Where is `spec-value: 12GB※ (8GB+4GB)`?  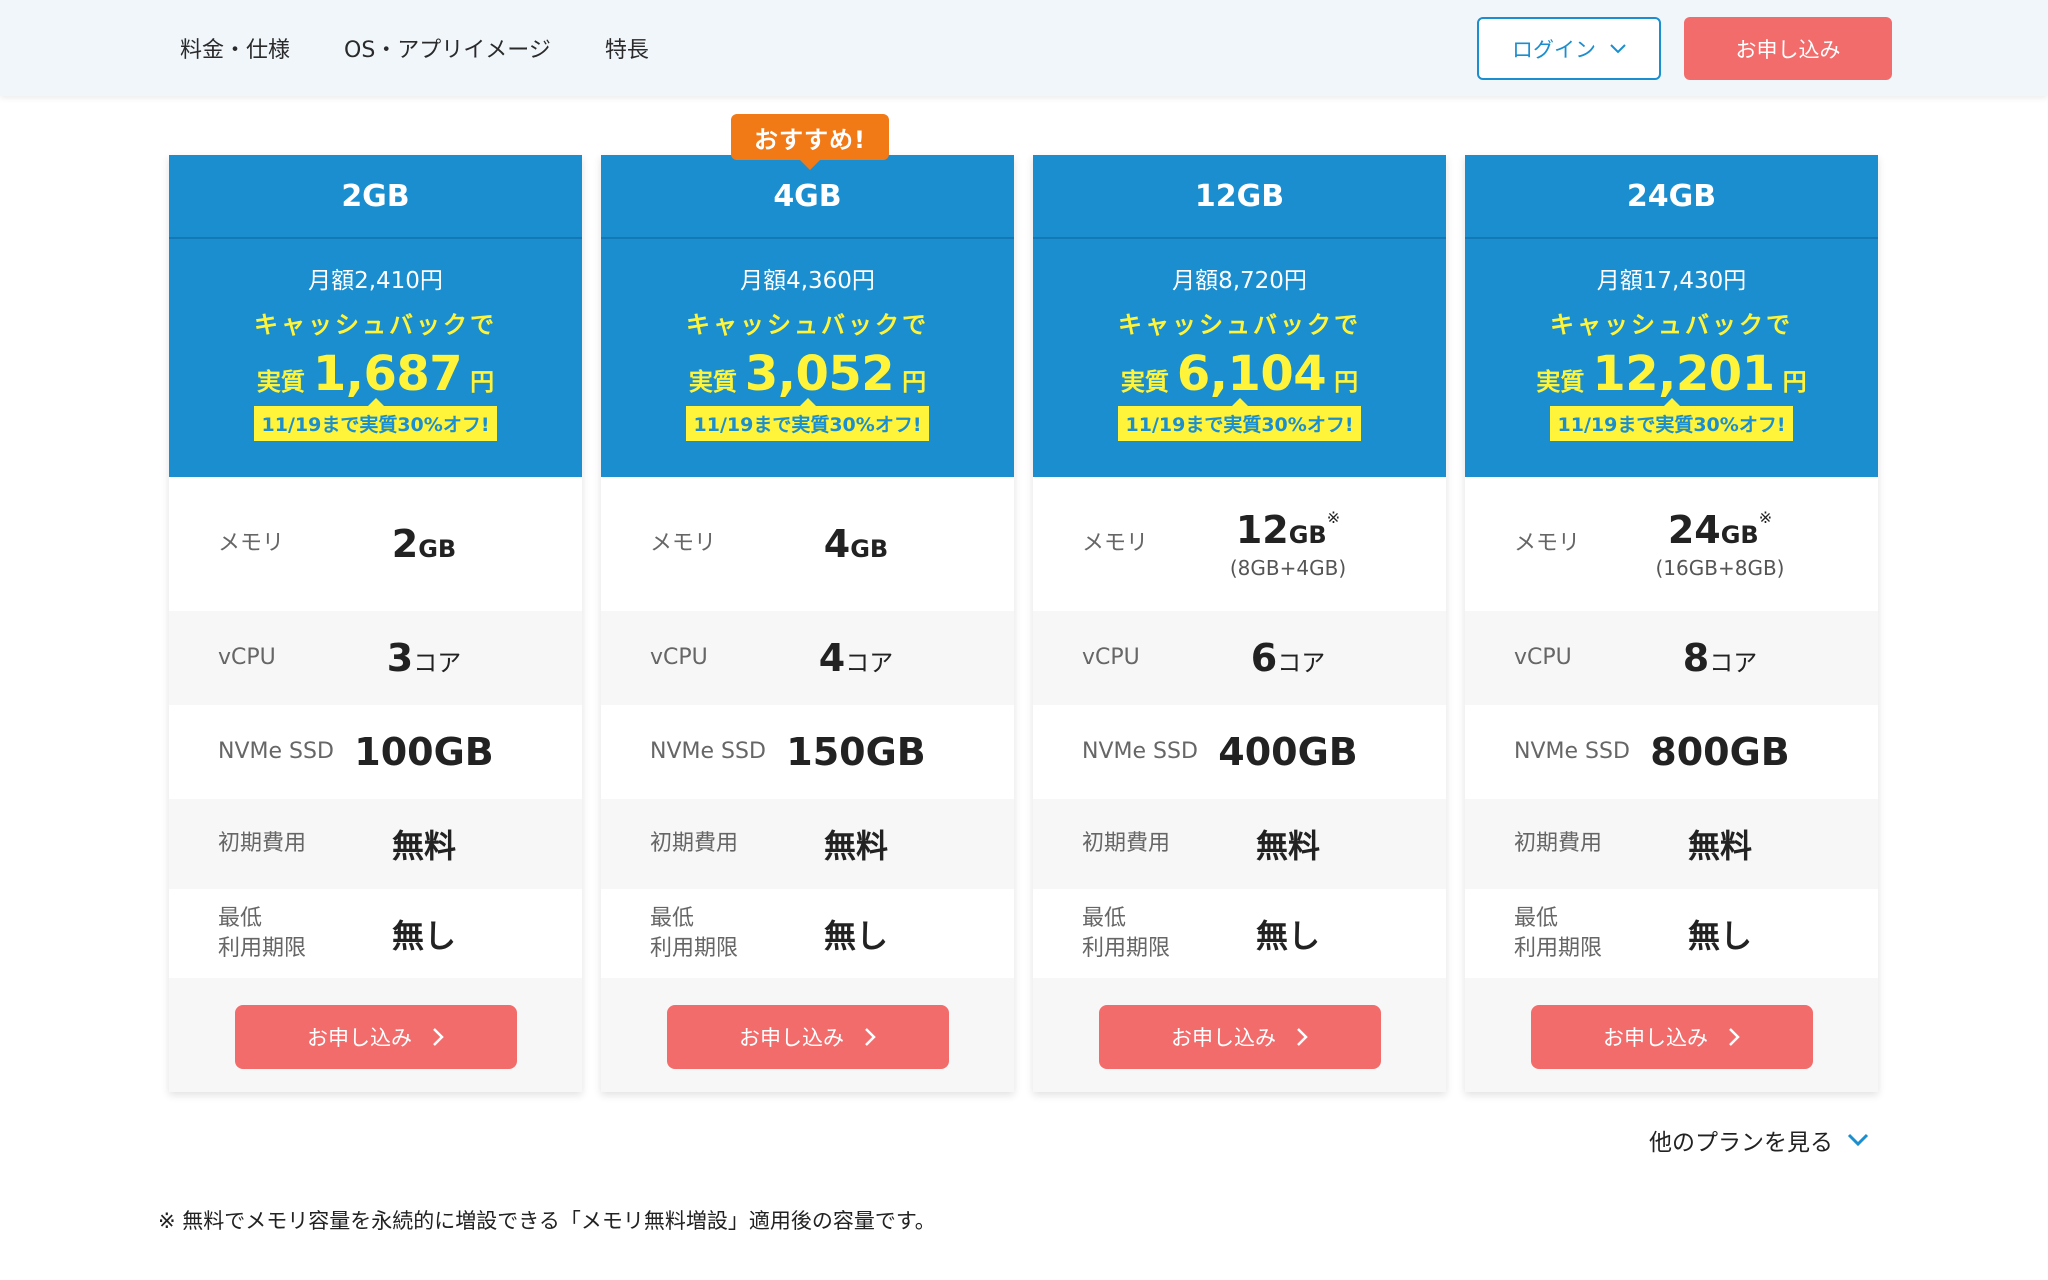
spec-value: 12GB※ (8GB+4GB) is located at coordinates (1288, 544).